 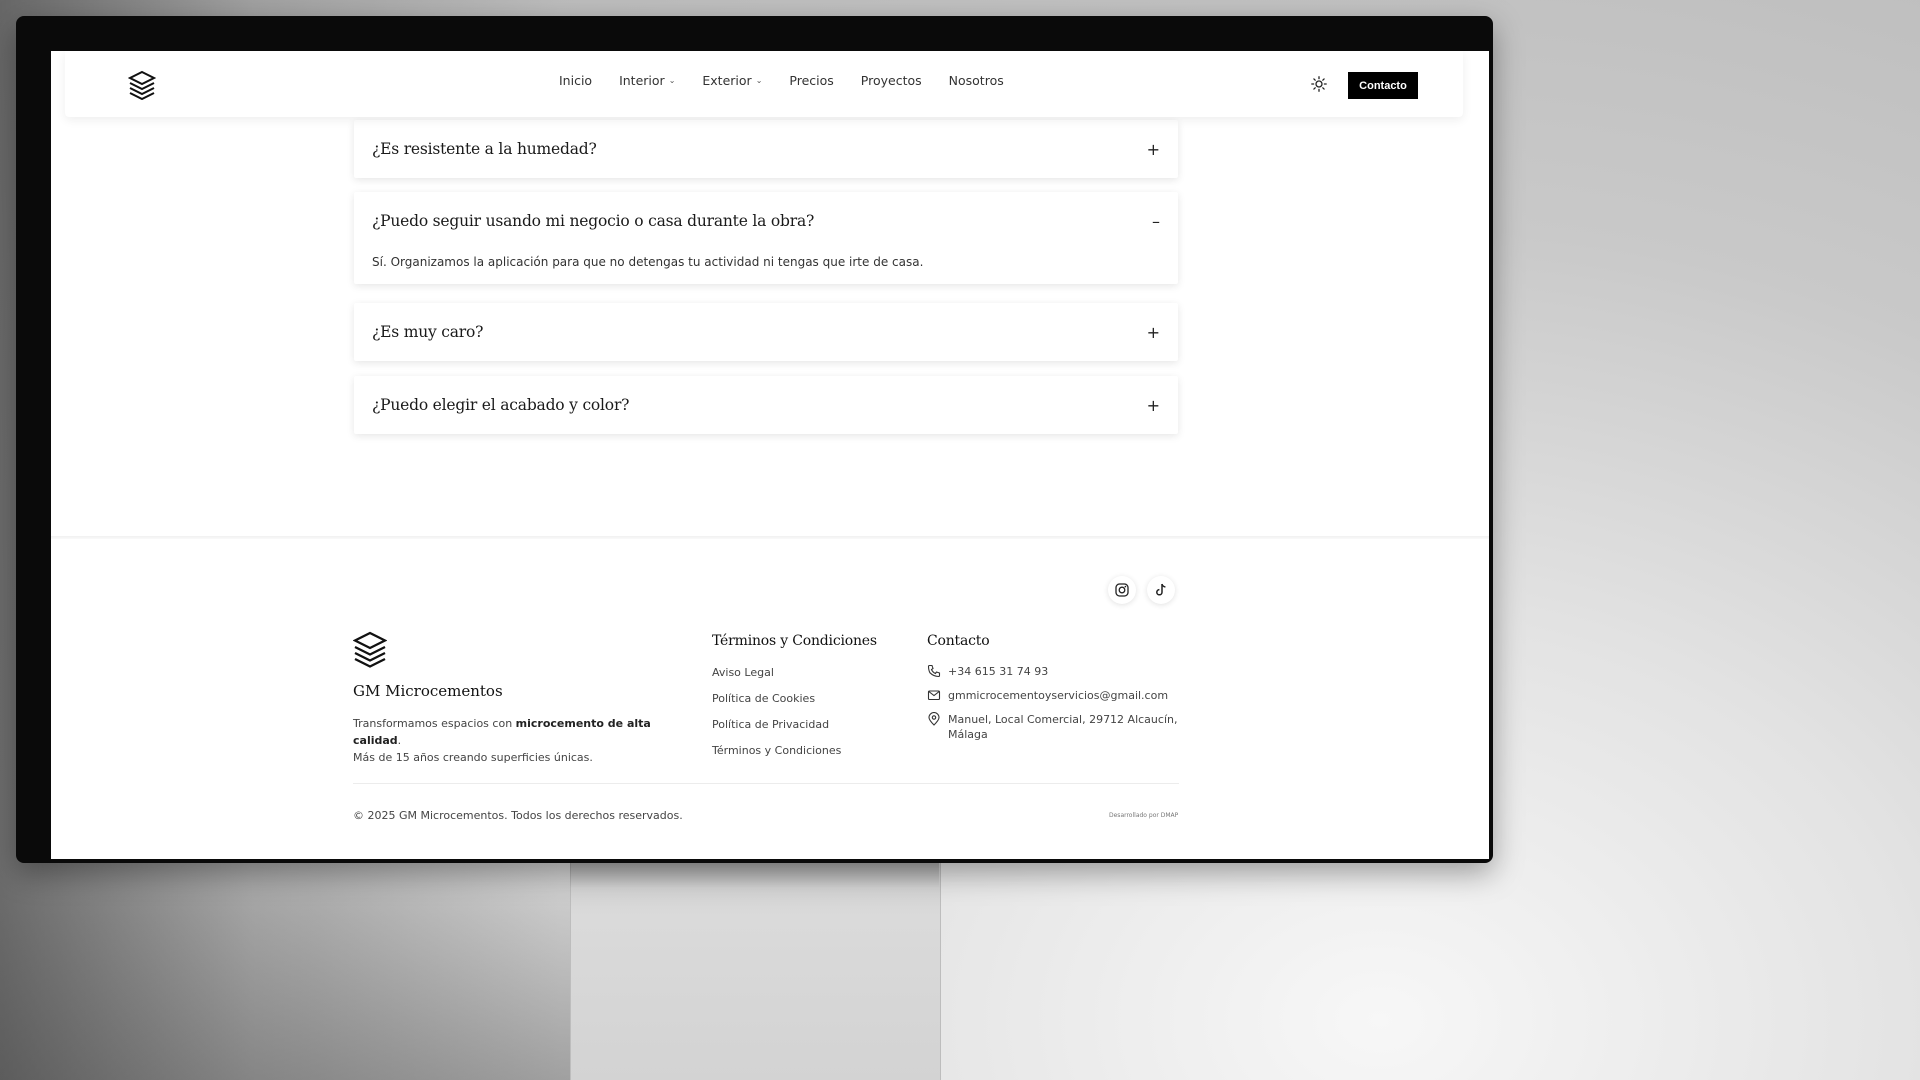 What do you see at coordinates (575, 80) in the screenshot?
I see `nav-item-inicio: Inicio` at bounding box center [575, 80].